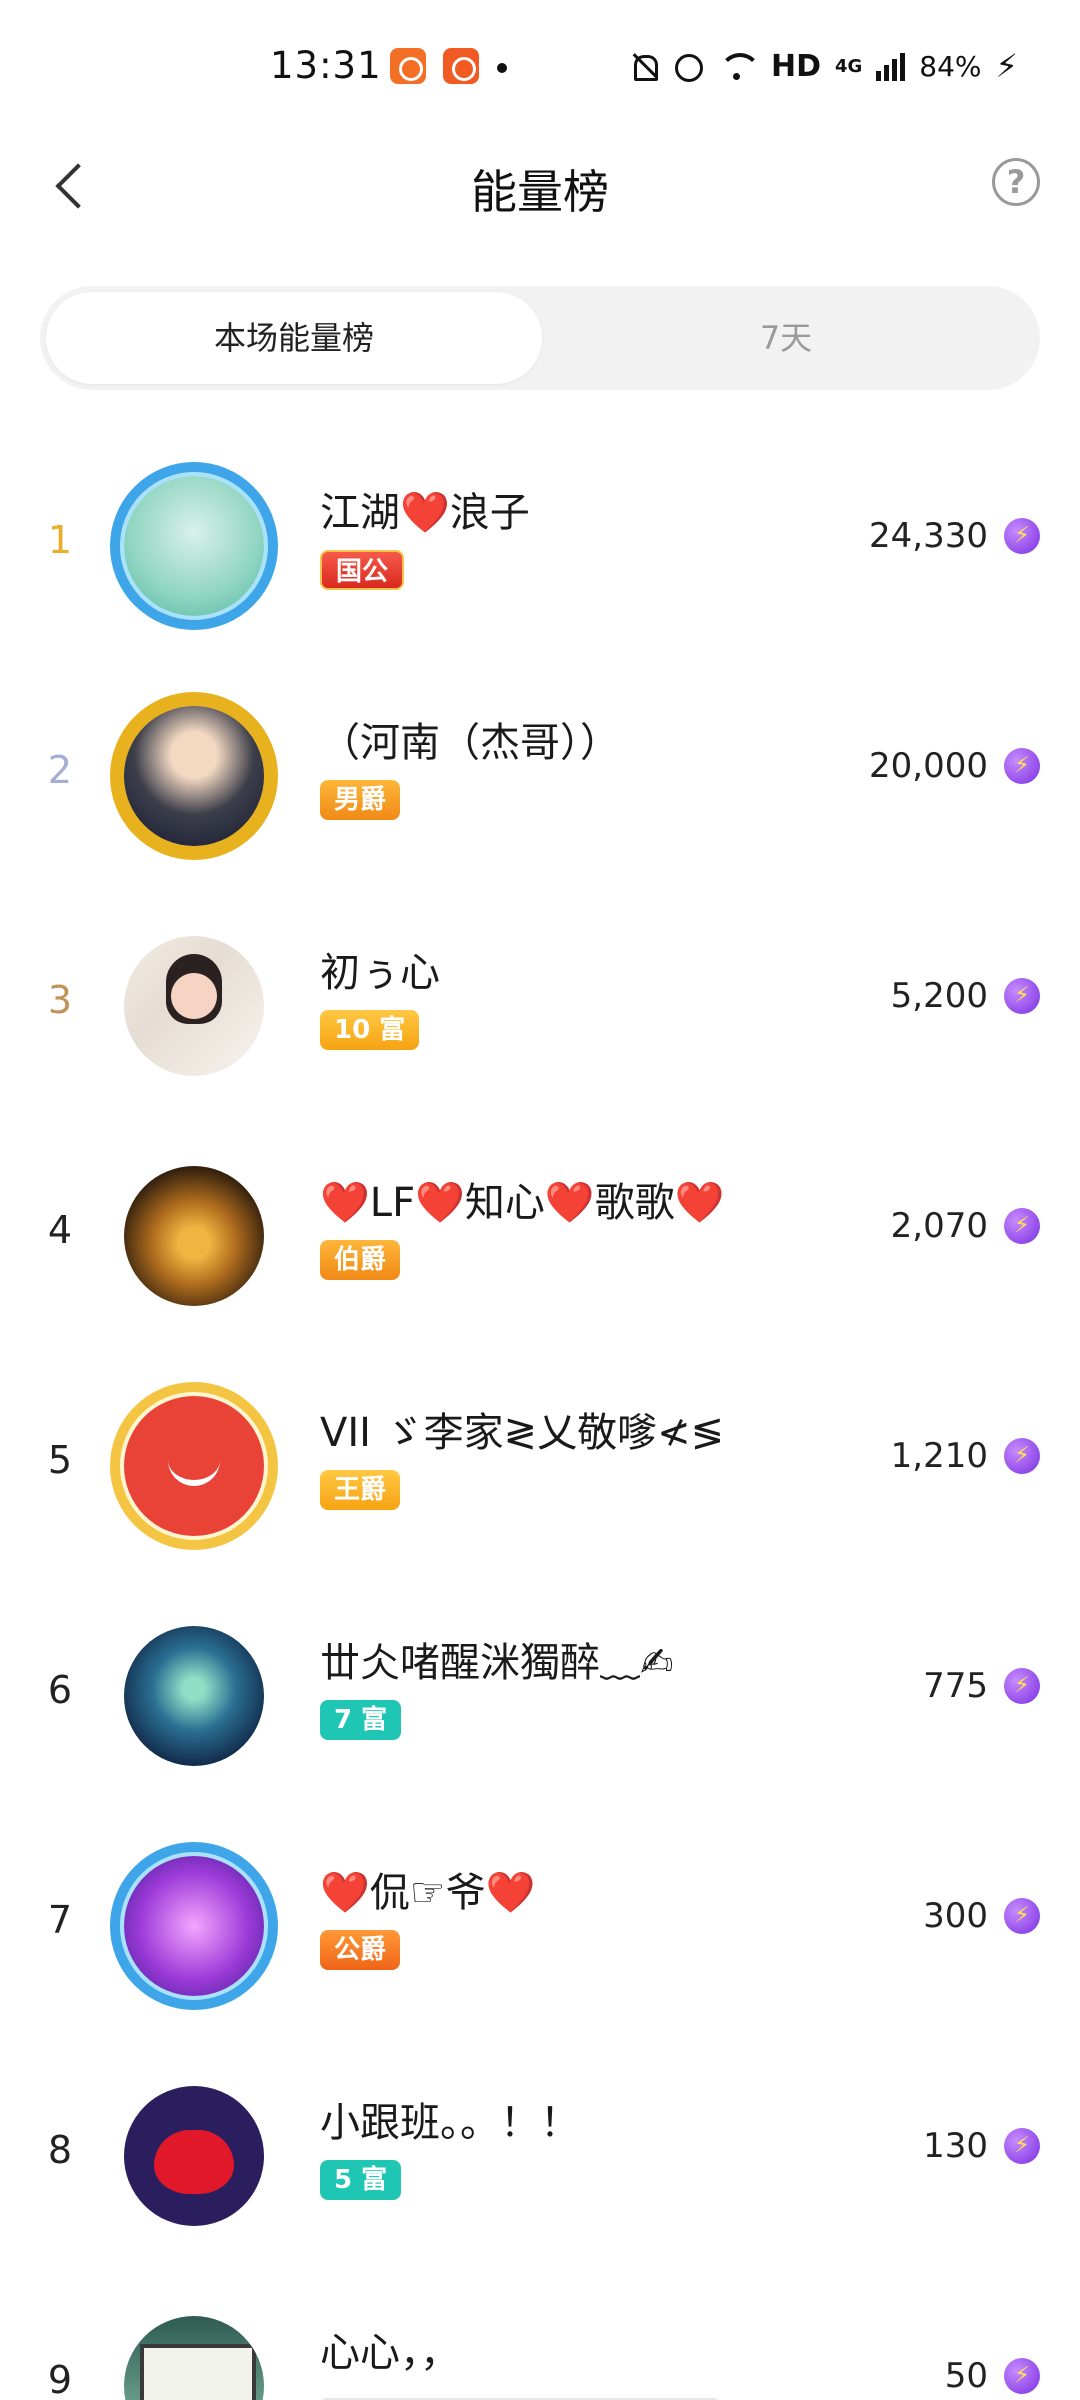 This screenshot has height=2400, width=1080. I want to click on battery-level: 84%, so click(950, 66).